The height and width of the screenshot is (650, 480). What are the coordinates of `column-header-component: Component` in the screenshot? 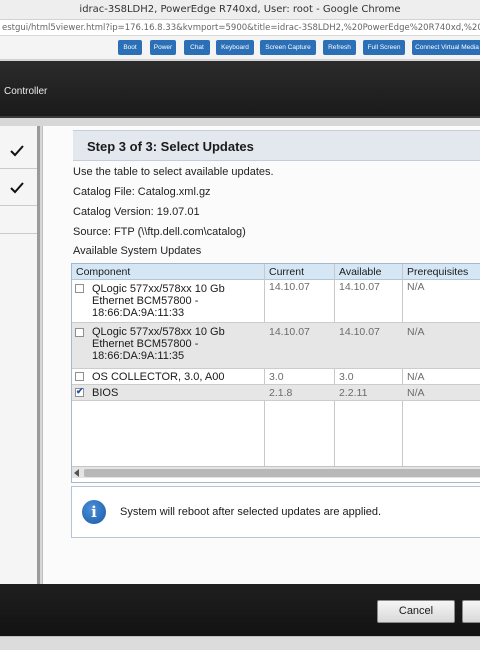 It's located at (103, 272).